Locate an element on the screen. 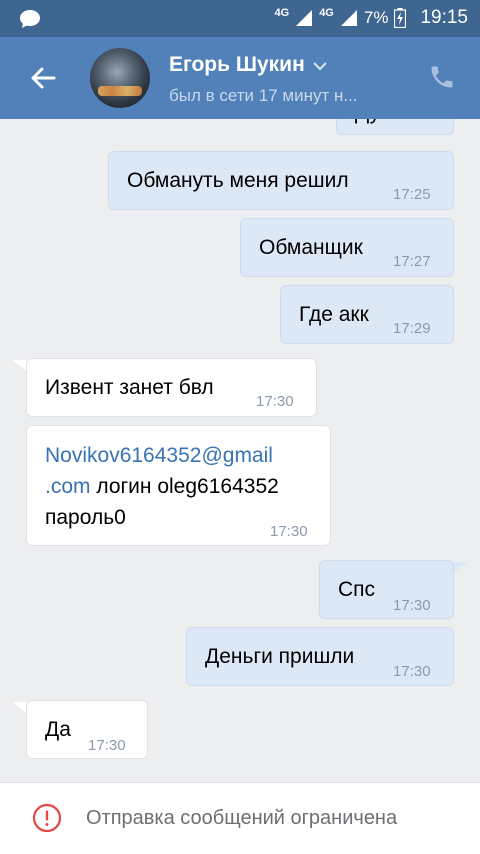 The height and width of the screenshot is (854, 480). battery-icon is located at coordinates (400, 18).